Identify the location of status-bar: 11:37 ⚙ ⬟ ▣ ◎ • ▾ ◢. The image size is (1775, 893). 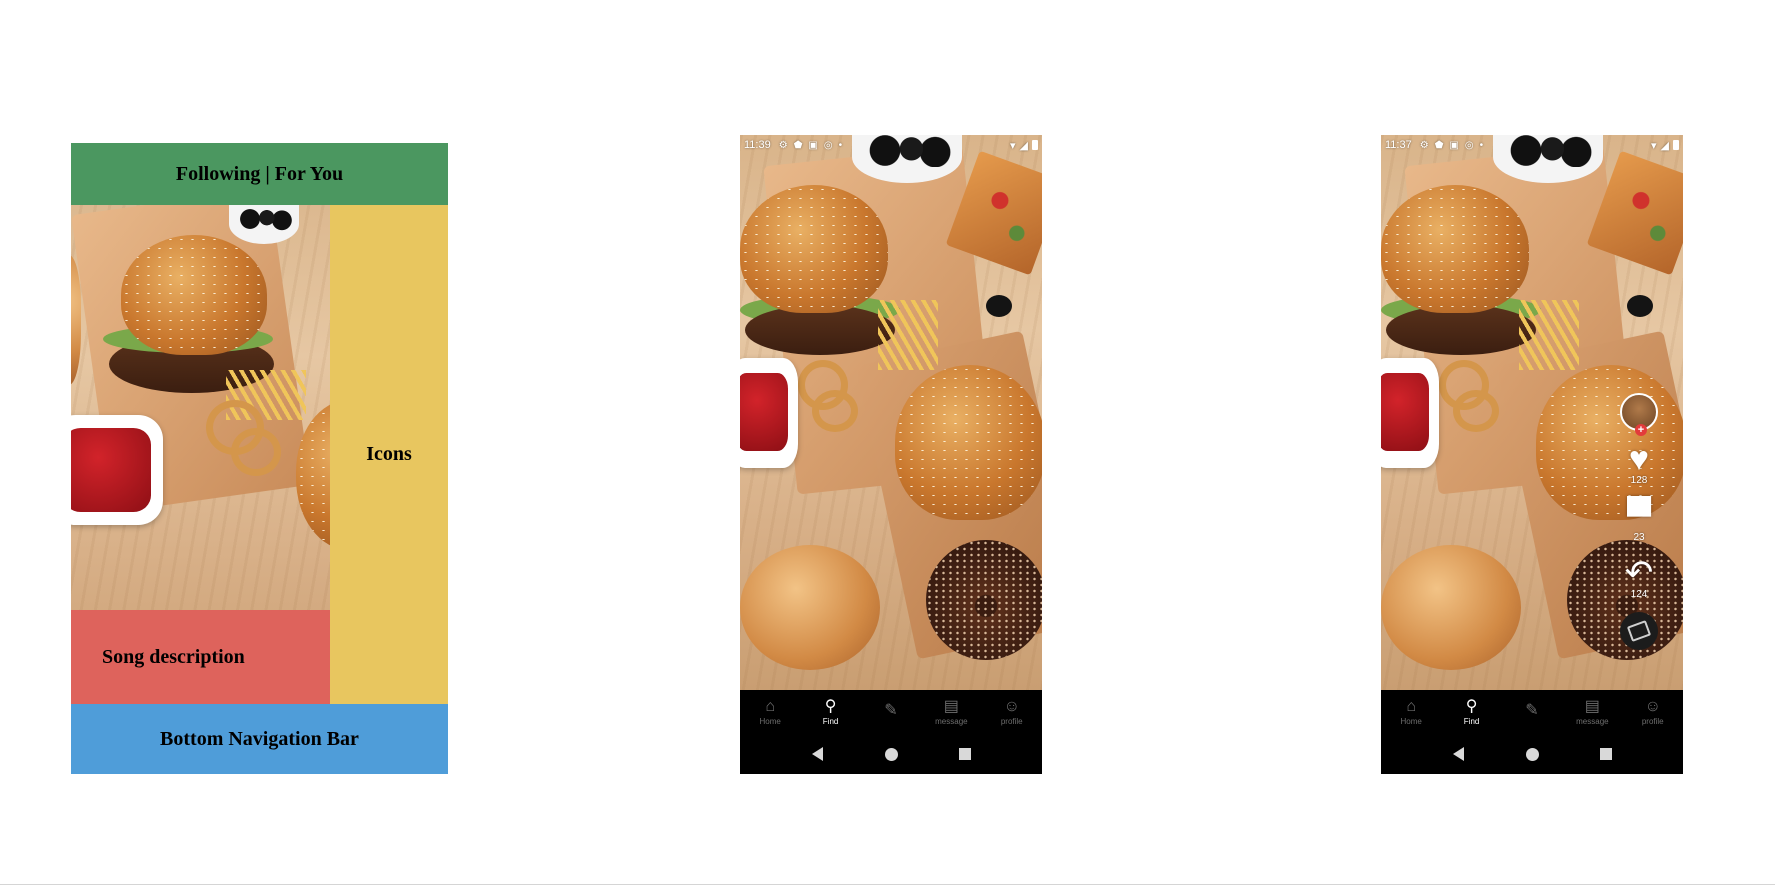
(1532, 145).